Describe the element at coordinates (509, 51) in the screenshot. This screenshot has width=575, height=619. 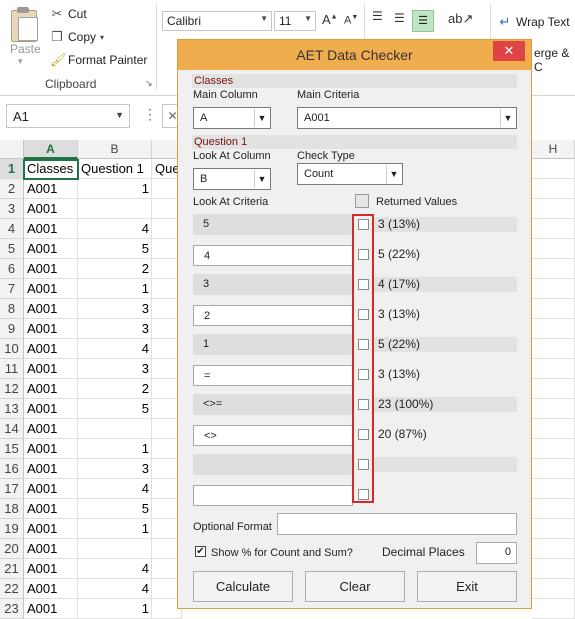
I see `close-button: ✕` at that location.